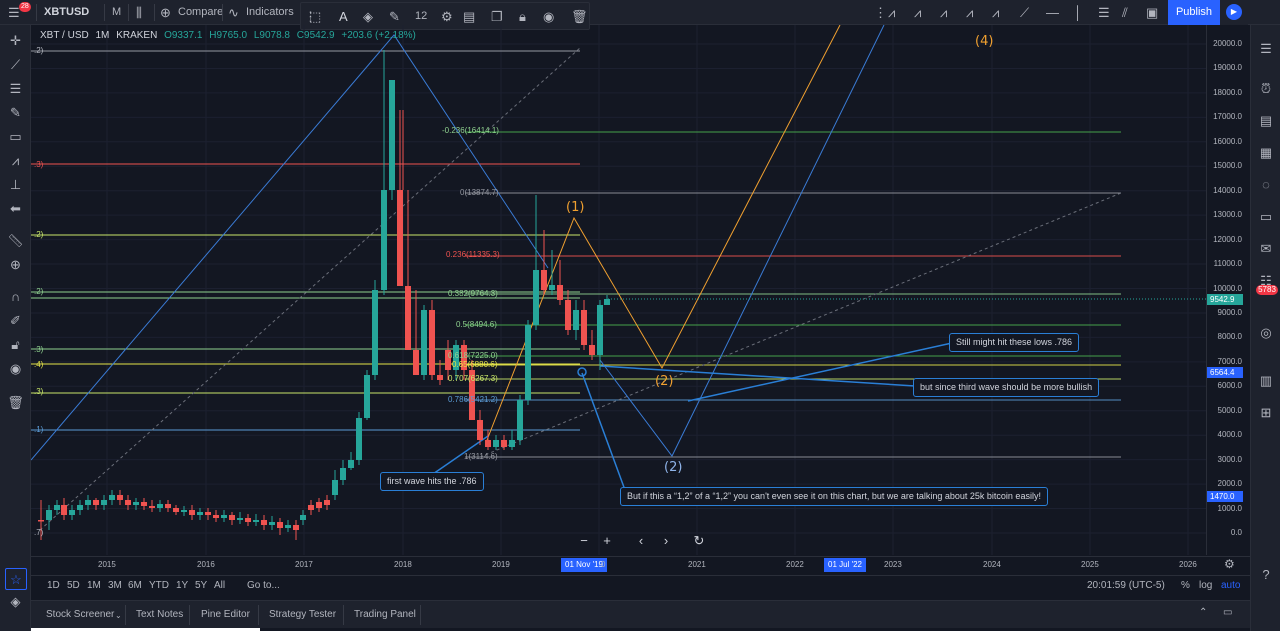 This screenshot has height=631, width=1280. Describe the element at coordinates (1185, 585) in the screenshot. I see `percent-toggle: %` at that location.